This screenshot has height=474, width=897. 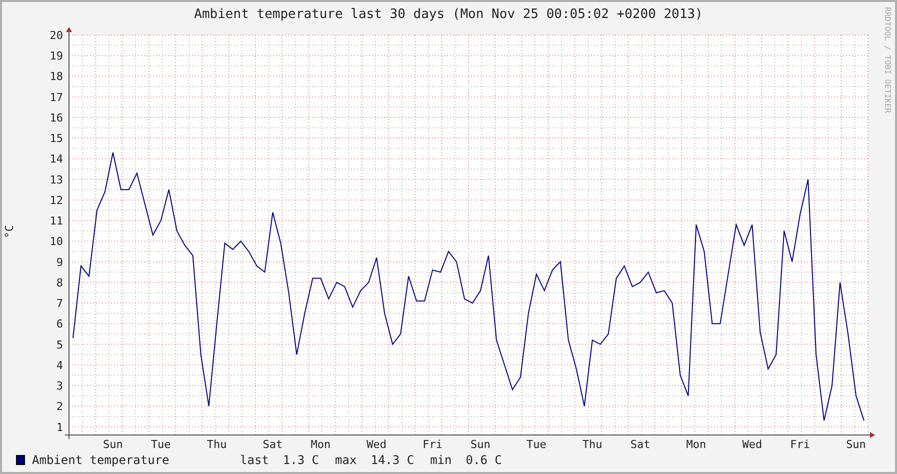 I want to click on y-tick-label: 19, so click(x=56, y=56).